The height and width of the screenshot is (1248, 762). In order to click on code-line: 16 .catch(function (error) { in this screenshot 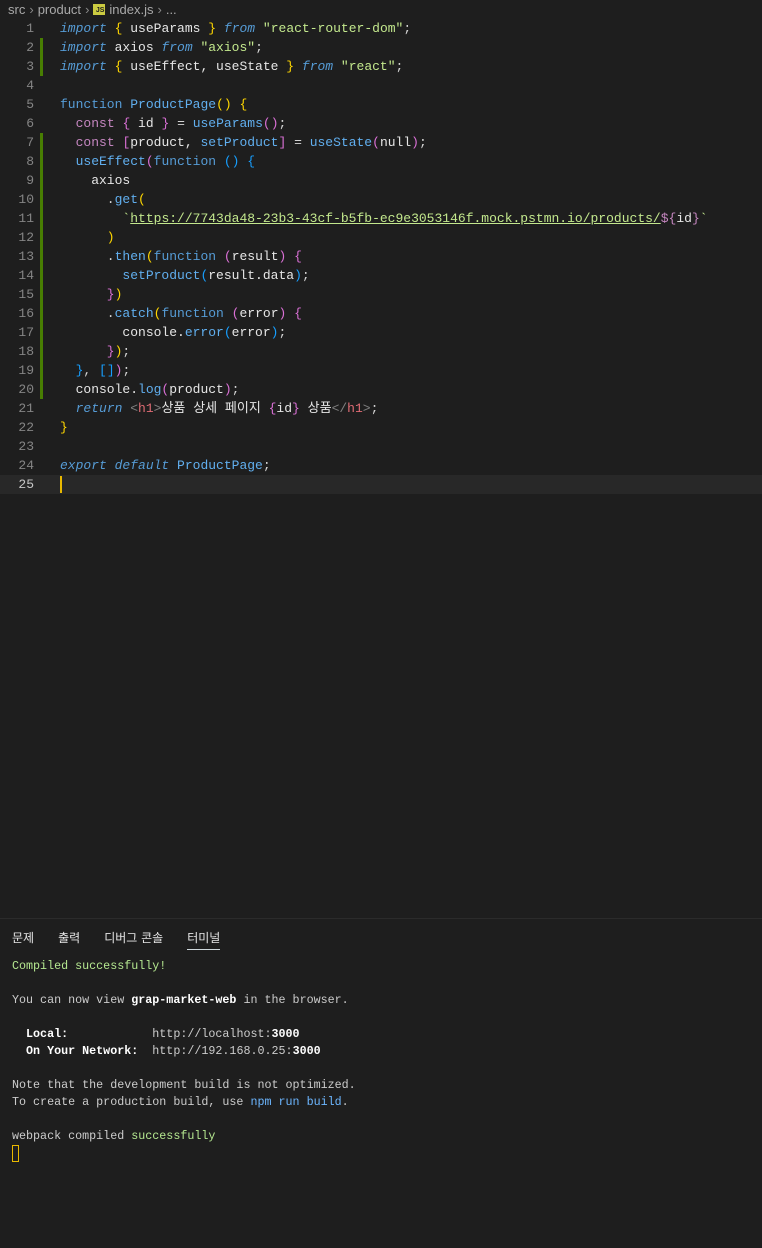, I will do `click(381, 313)`.